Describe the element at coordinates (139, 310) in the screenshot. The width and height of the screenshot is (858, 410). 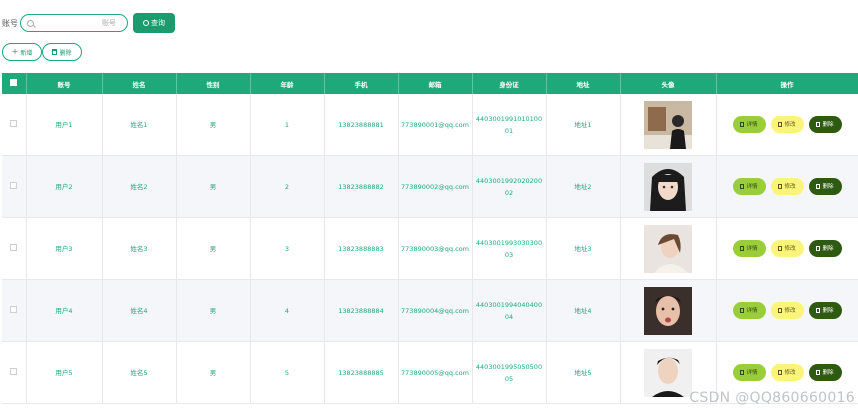
I see `name-cell: 姓名4` at that location.